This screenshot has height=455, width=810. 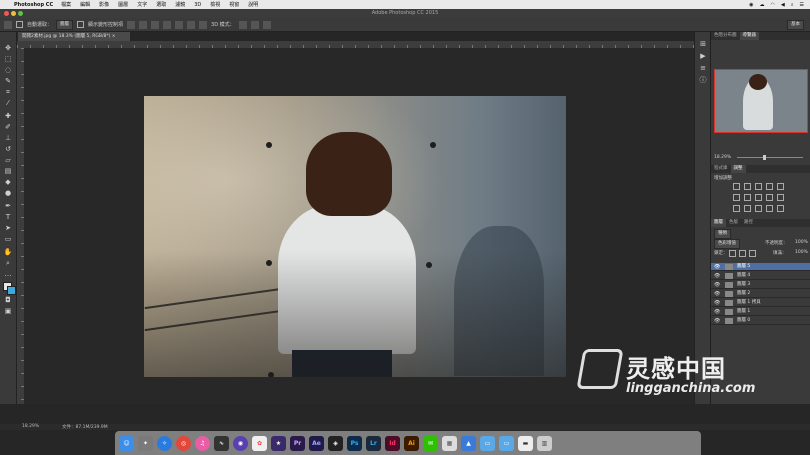 What do you see at coordinates (234, 4) in the screenshot?
I see `menu-window: 視窗` at bounding box center [234, 4].